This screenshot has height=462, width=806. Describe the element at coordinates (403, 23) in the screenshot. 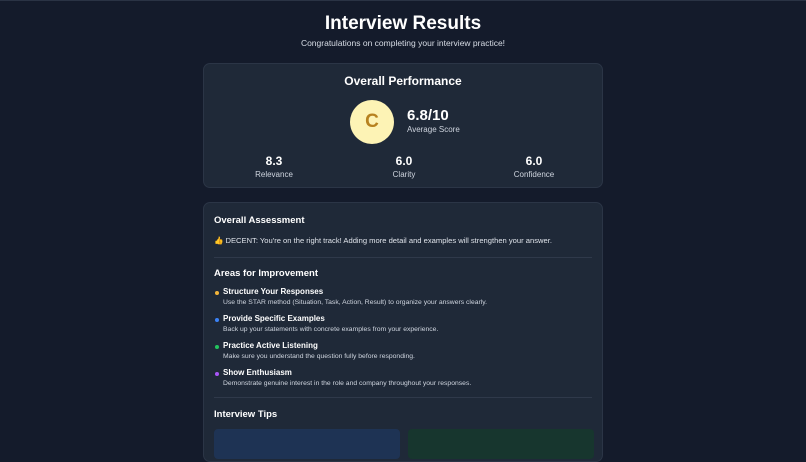

I see `page-title: Interview Results` at that location.